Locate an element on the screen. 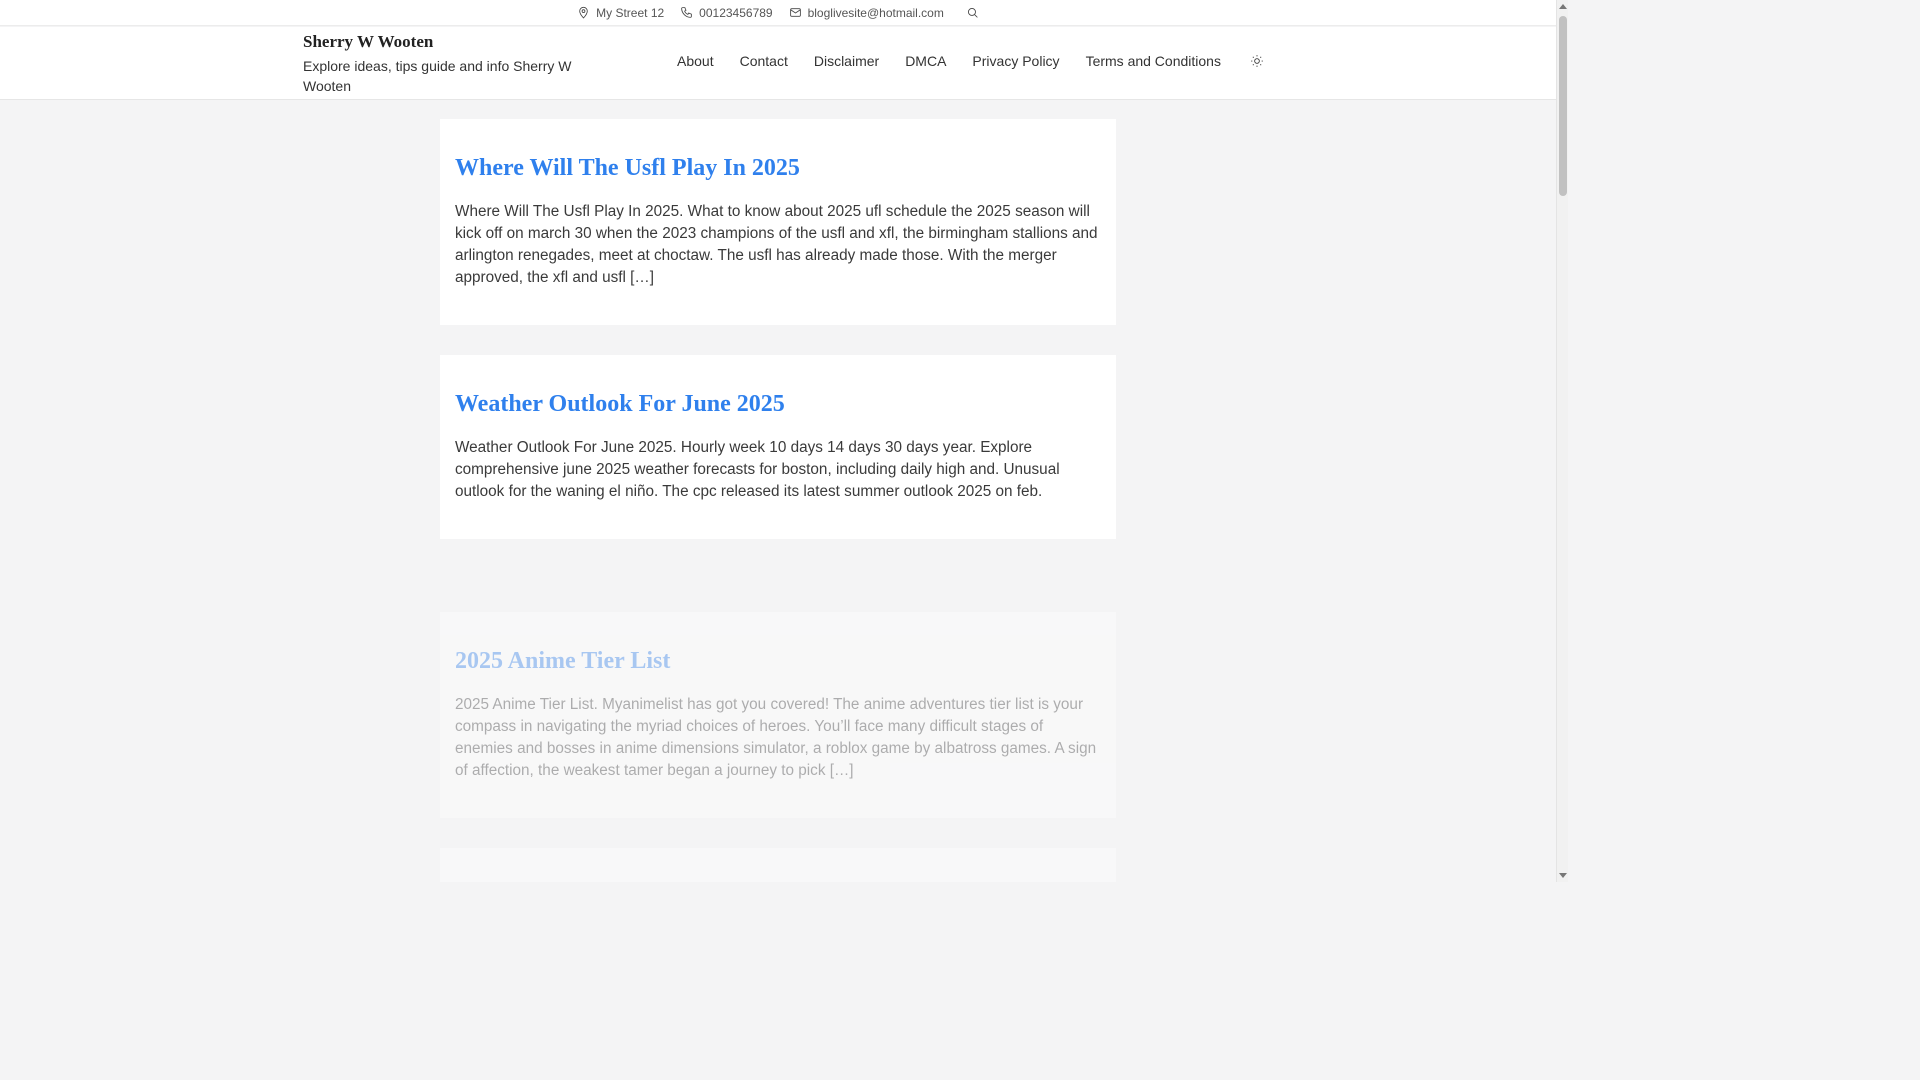 The height and width of the screenshot is (1080, 1920). address-item: My Street 12 is located at coordinates (620, 13).